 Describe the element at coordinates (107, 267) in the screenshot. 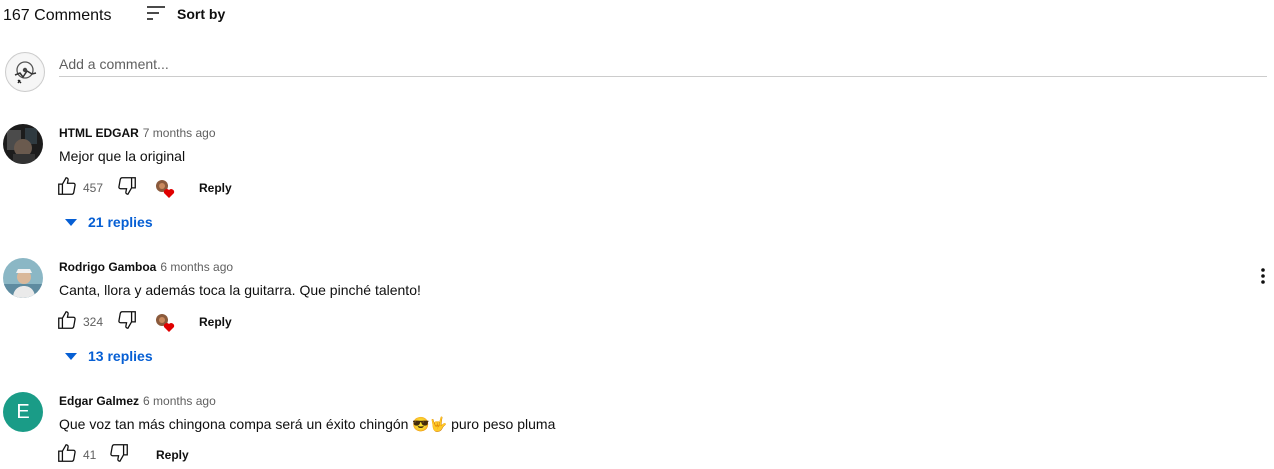

I see `comment-author: Rodrigo Gamboa` at that location.